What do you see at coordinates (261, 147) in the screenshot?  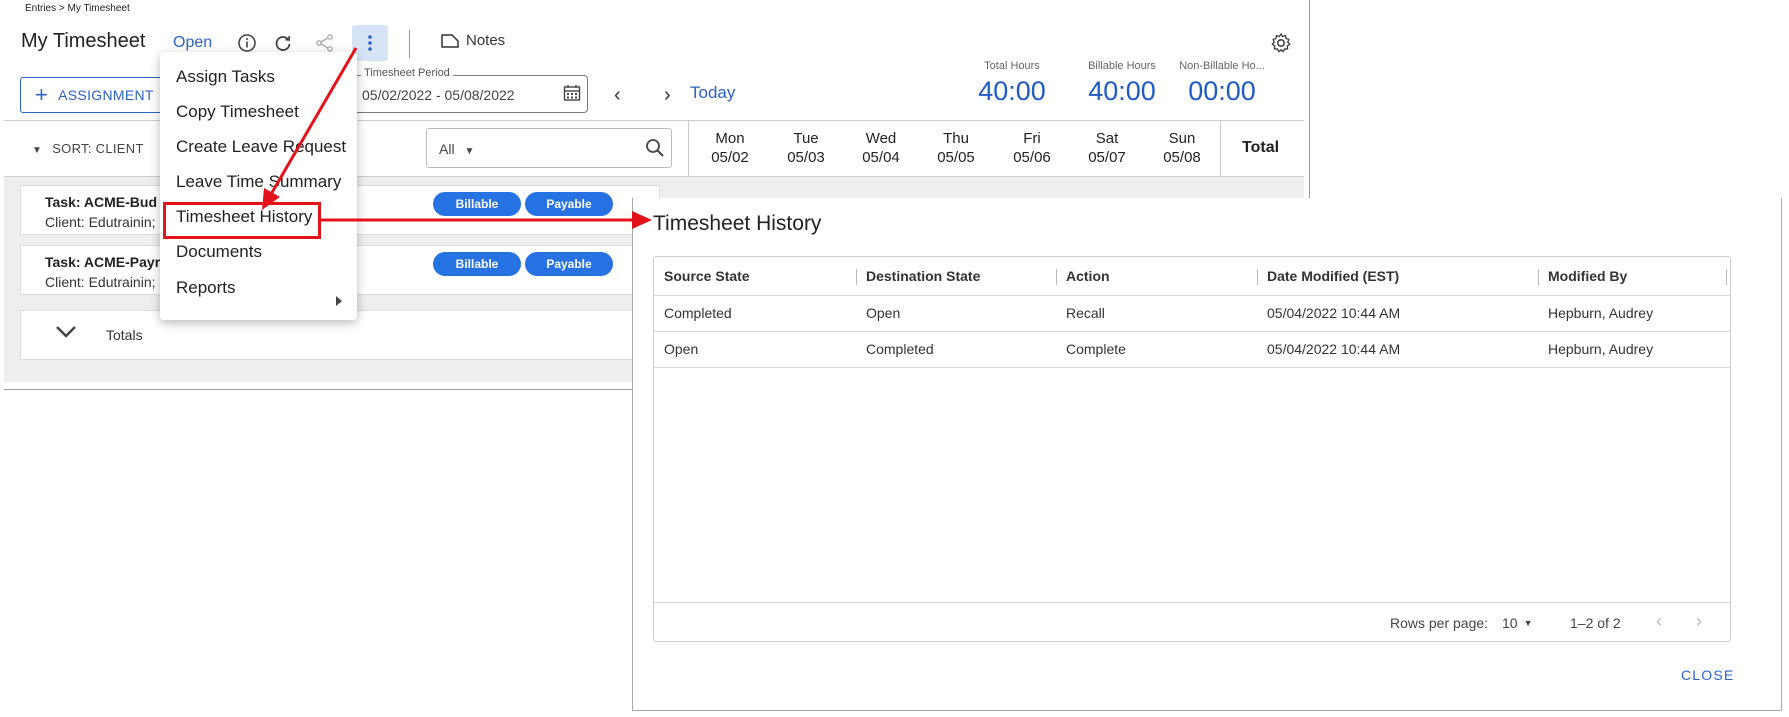 I see `menu-item-create-leave-request: Create Leave Request` at bounding box center [261, 147].